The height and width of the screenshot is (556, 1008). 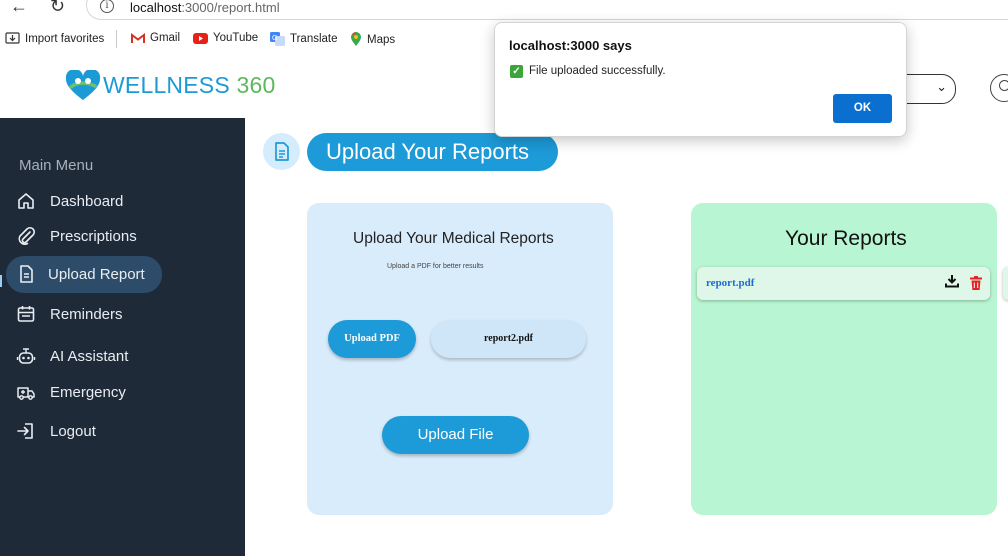 I want to click on url-path: :3000/report.html, so click(x=230, y=7).